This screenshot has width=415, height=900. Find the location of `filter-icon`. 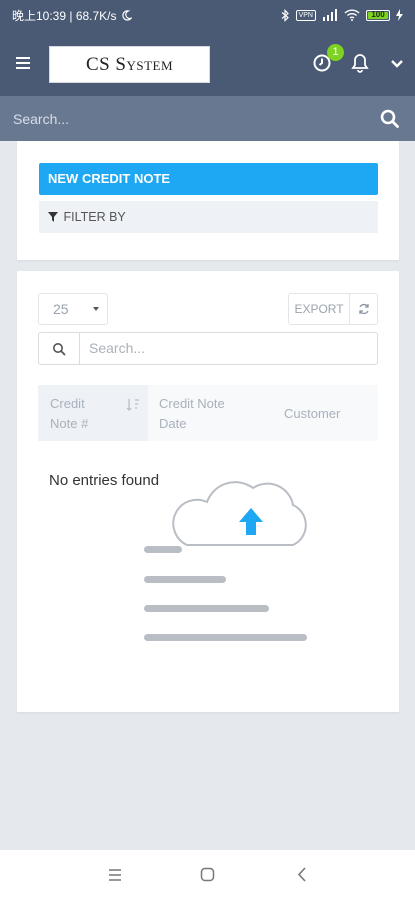

filter-icon is located at coordinates (53, 216).